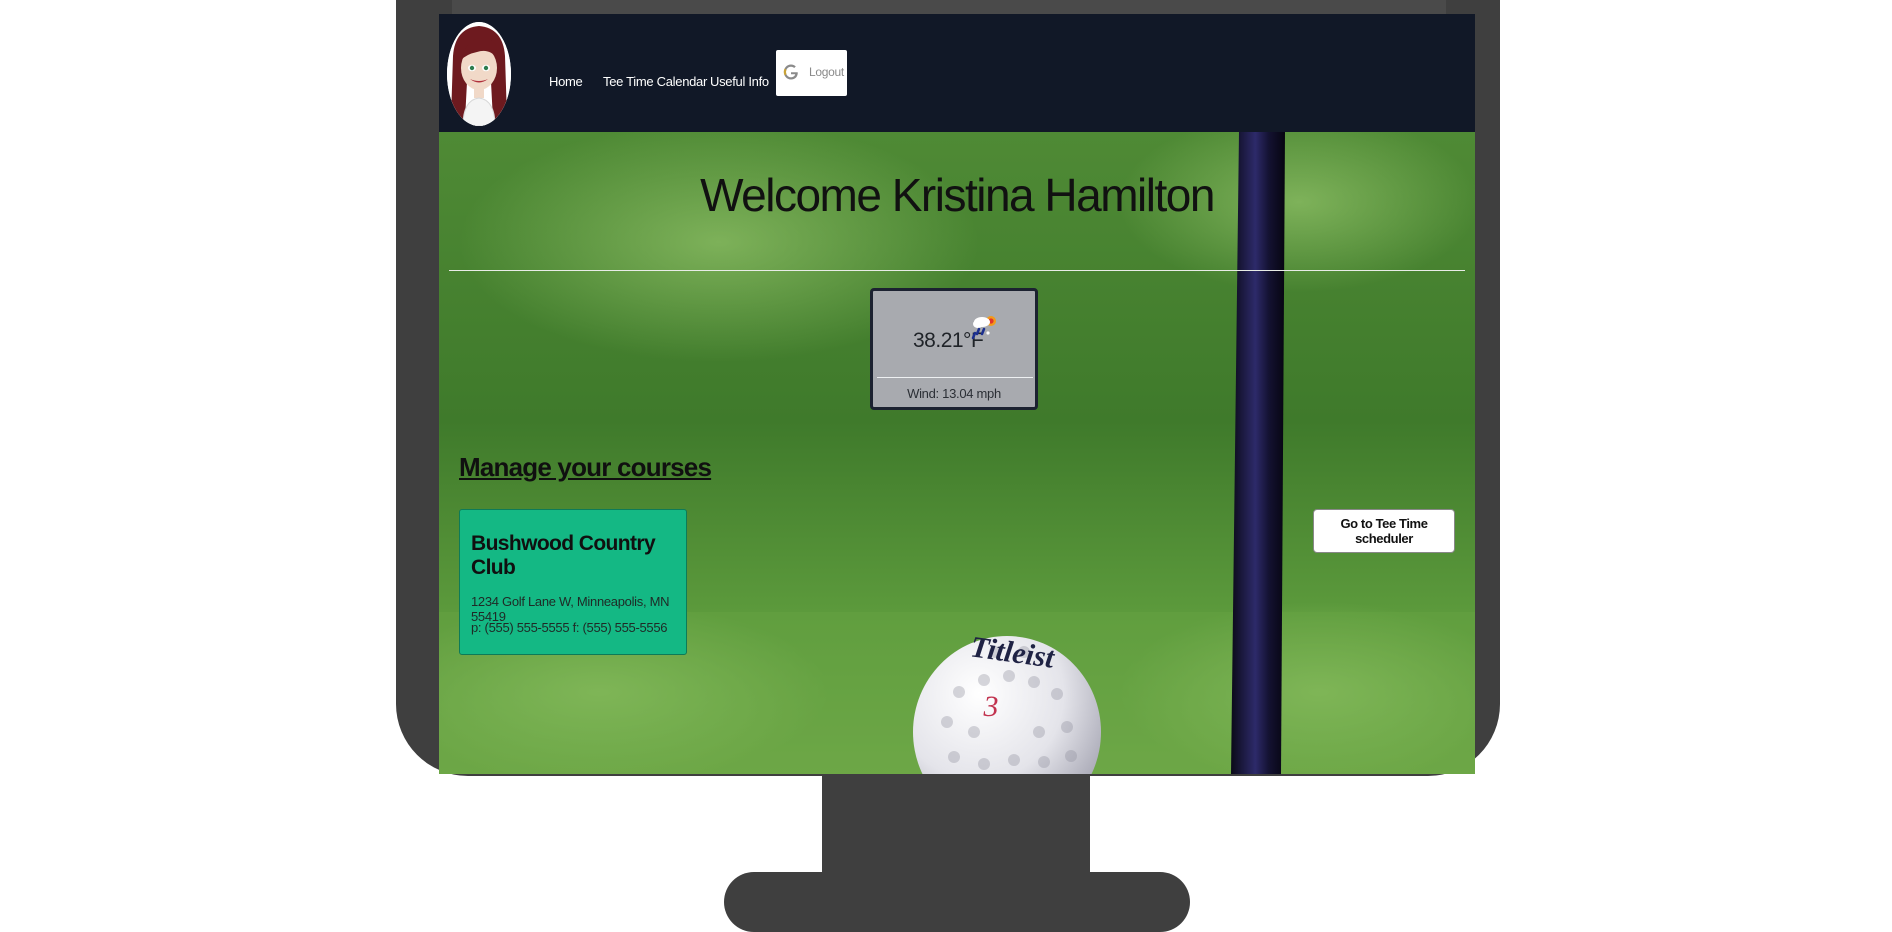 This screenshot has height=932, width=1892. I want to click on monitor-stand-neck, so click(956, 827).